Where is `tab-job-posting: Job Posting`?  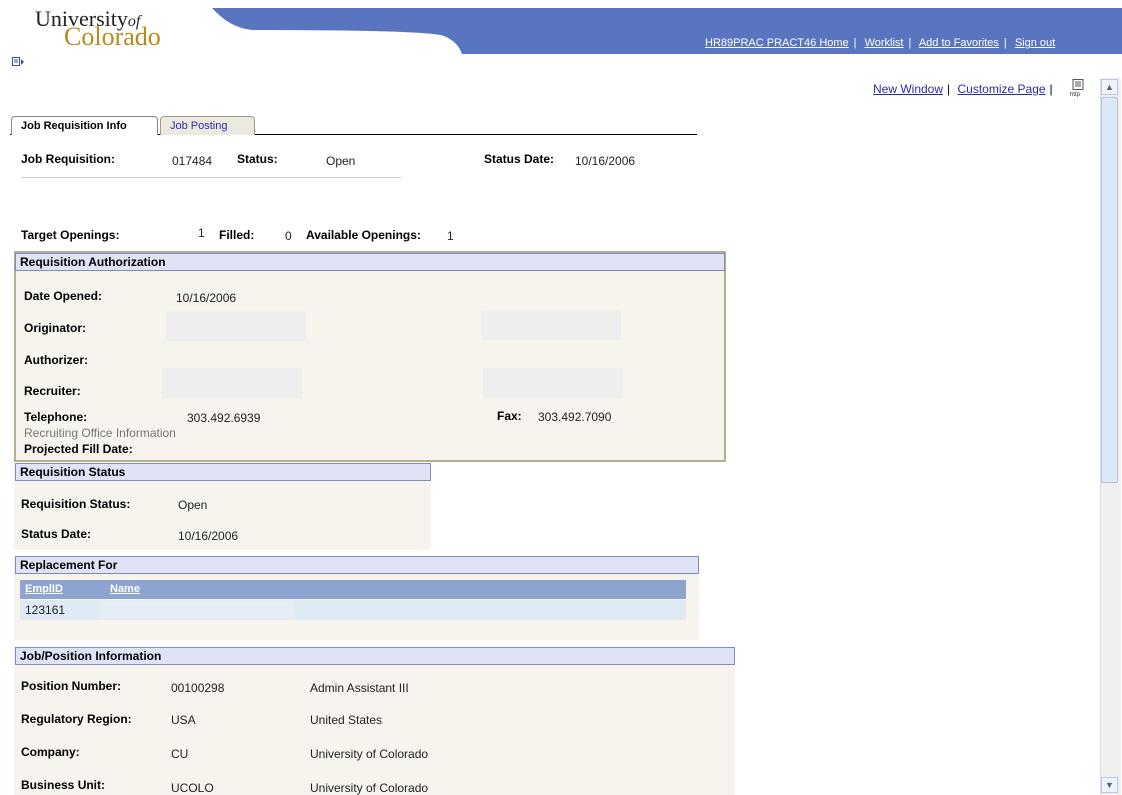 tab-job-posting: Job Posting is located at coordinates (207, 125).